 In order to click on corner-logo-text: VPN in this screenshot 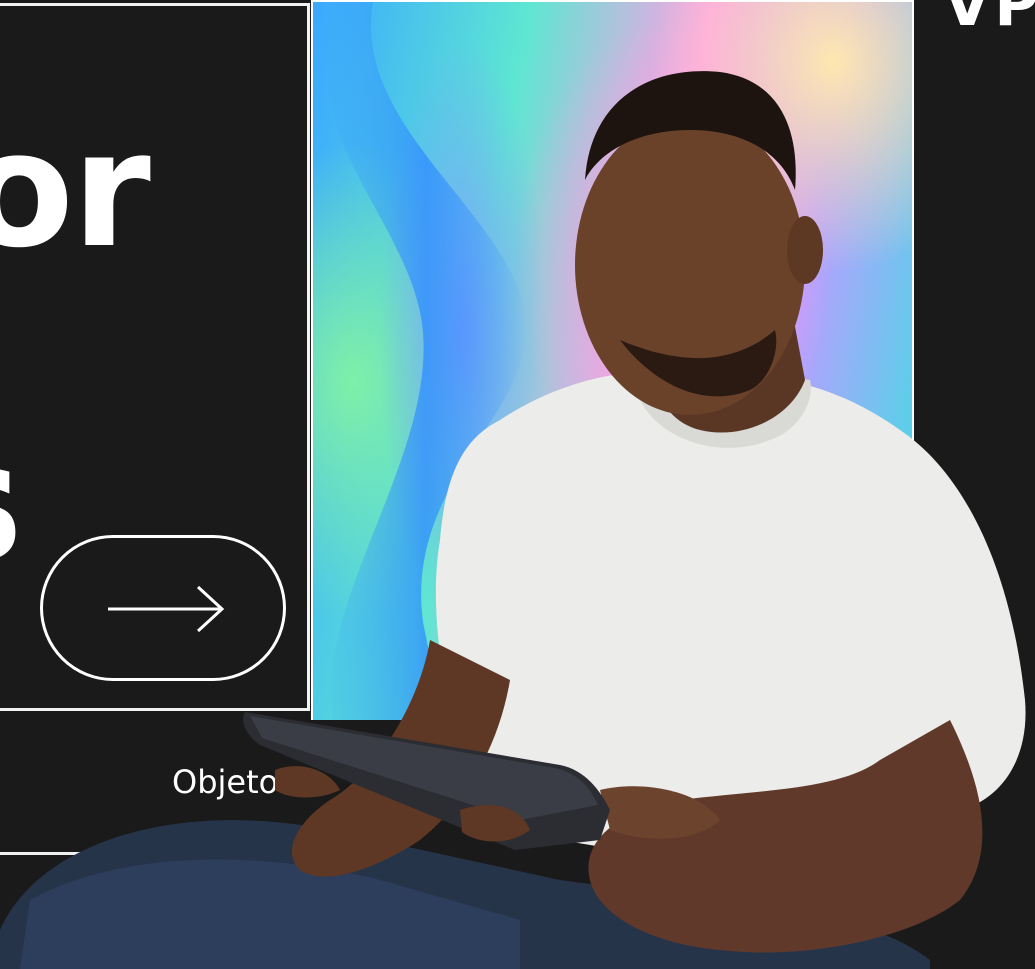, I will do `click(989, 20)`.